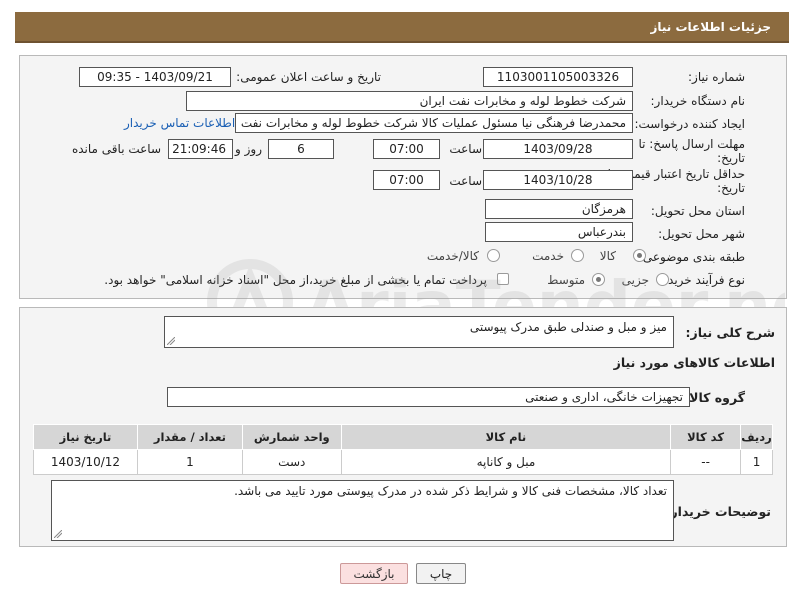  What do you see at coordinates (718, 511) in the screenshot?
I see `buyer-notes-label: توضیحات خریدار:` at bounding box center [718, 511].